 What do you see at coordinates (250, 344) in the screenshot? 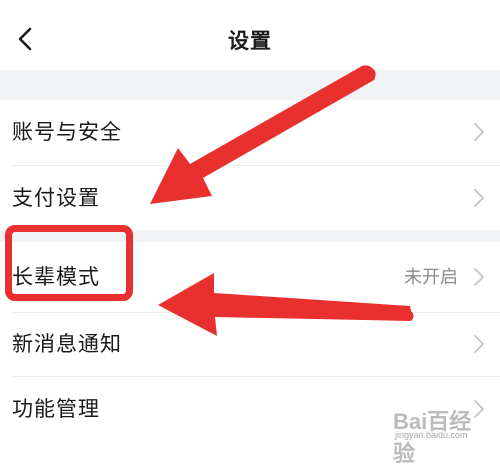
I see `settings-item-new-message-notifications: 新消息通知` at bounding box center [250, 344].